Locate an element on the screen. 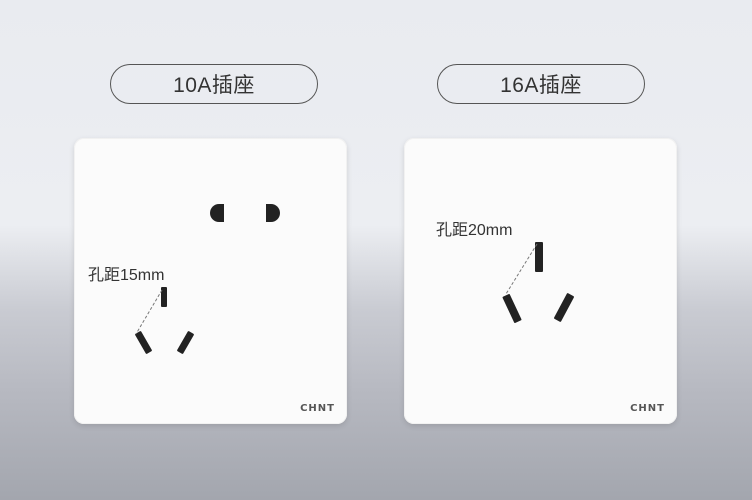 Image resolution: width=752 pixels, height=500 pixels. three-pin-top-hole is located at coordinates (539, 257).